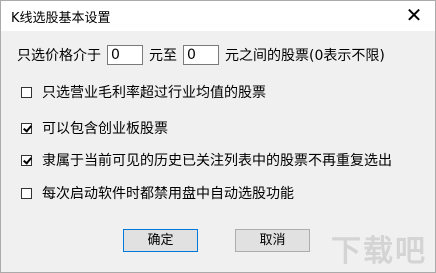  I want to click on title-bar: K线选股基本设置 ✕, so click(218, 16).